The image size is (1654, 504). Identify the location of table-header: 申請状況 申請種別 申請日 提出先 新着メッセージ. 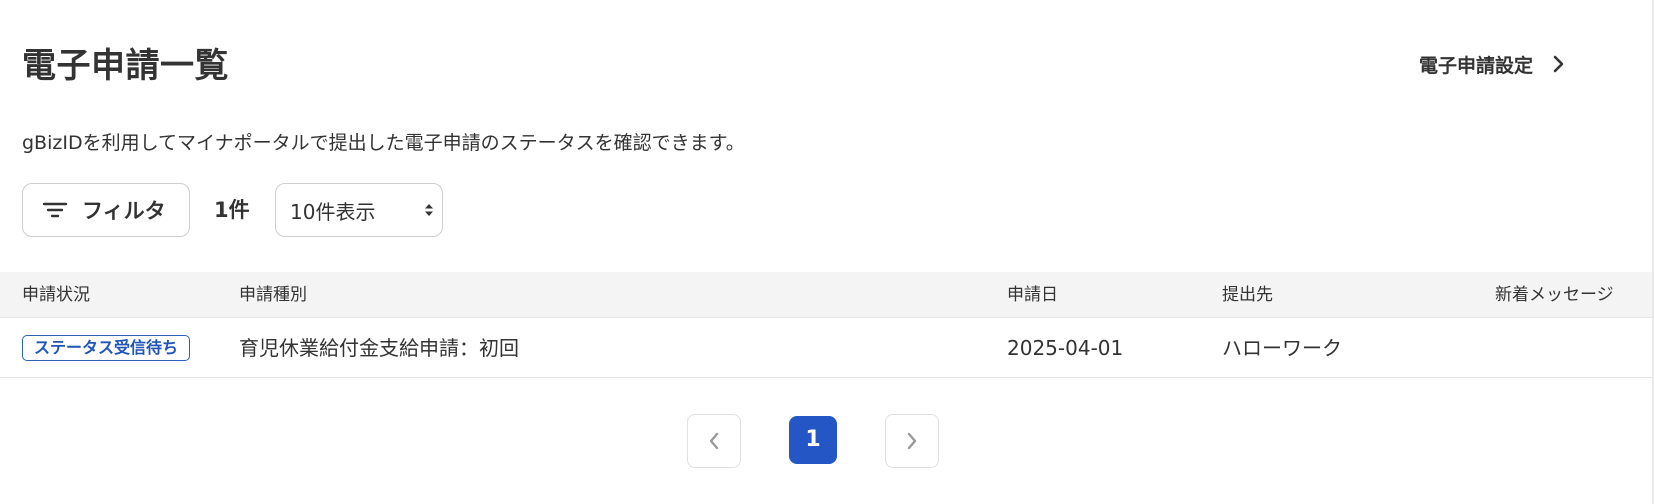
(826, 295).